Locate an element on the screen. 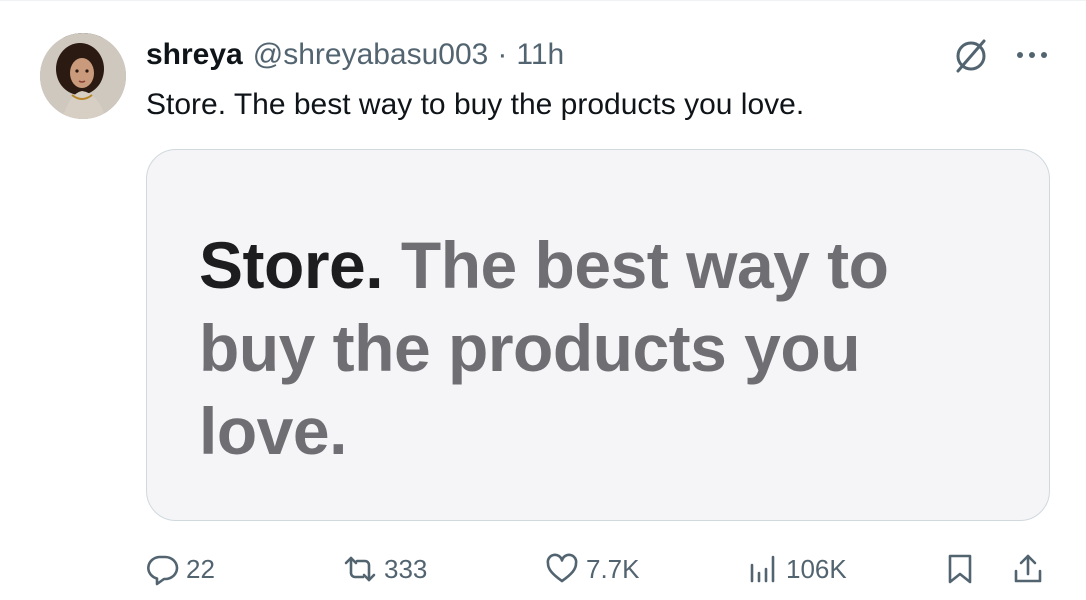 This screenshot has height=600, width=1086. share-icon is located at coordinates (1028, 569).